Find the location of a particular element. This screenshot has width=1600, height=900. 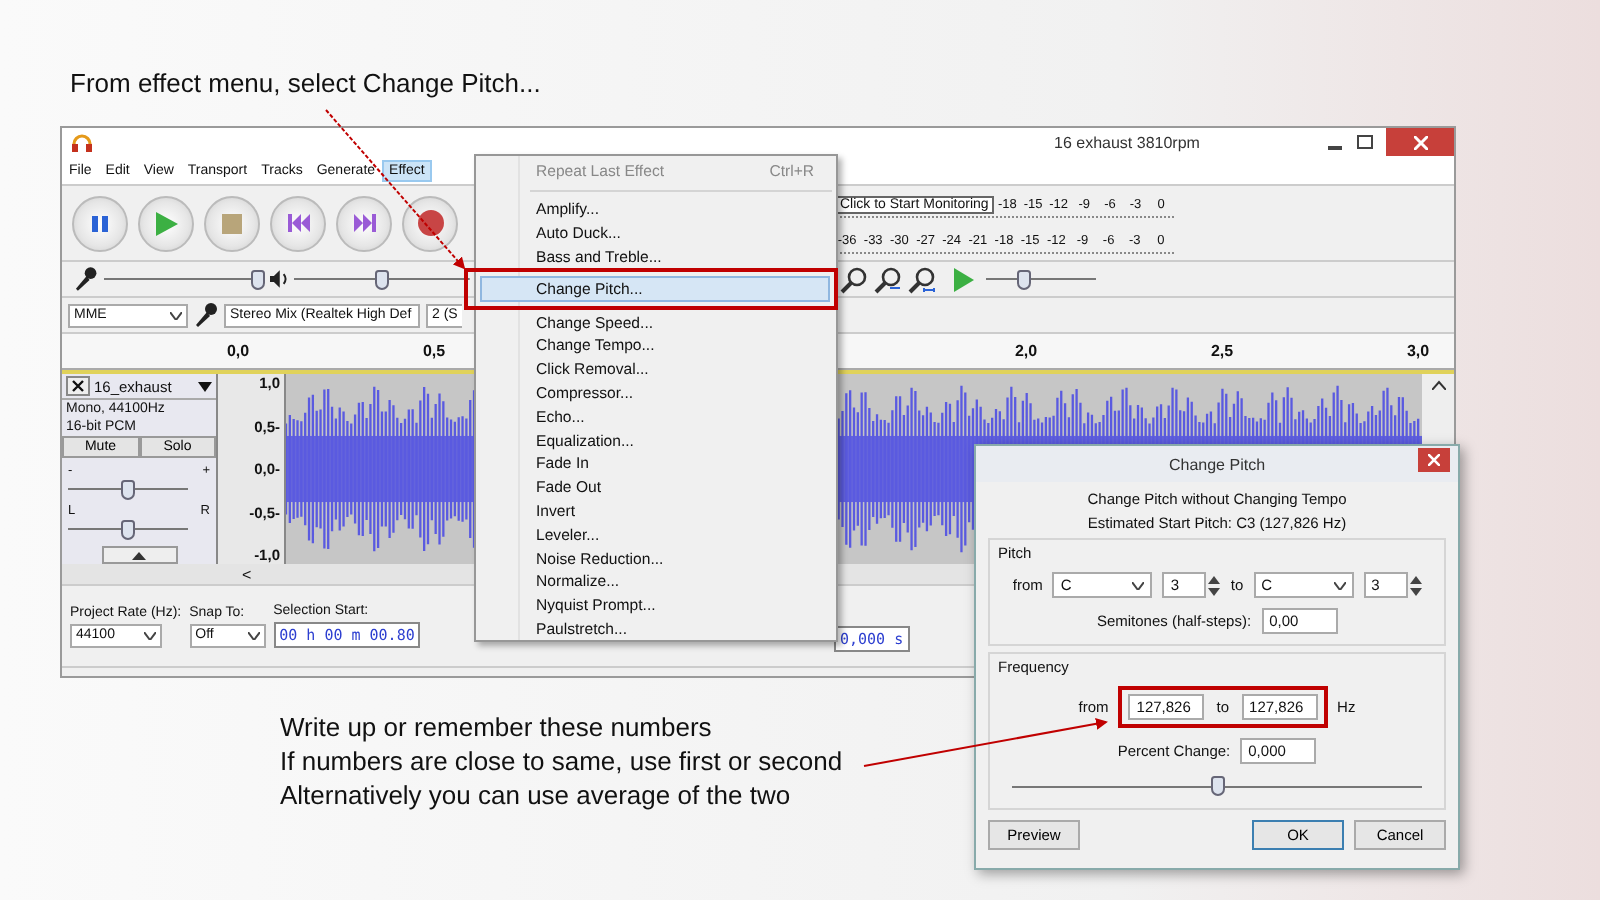

timeline-label: 0,5 is located at coordinates (434, 351).